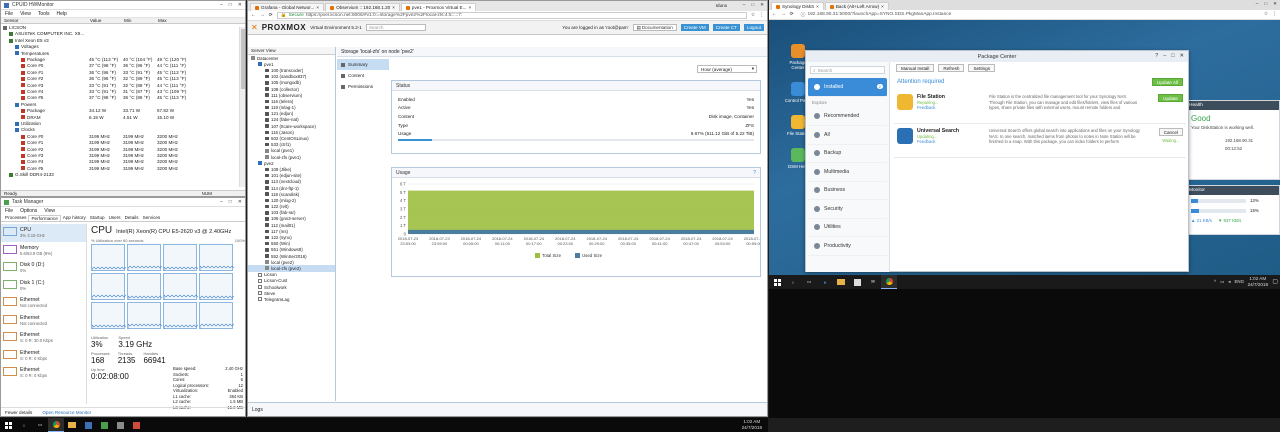 The width and height of the screenshot is (1280, 432). I want to click on star-icon: ☆, so click(1266, 14).